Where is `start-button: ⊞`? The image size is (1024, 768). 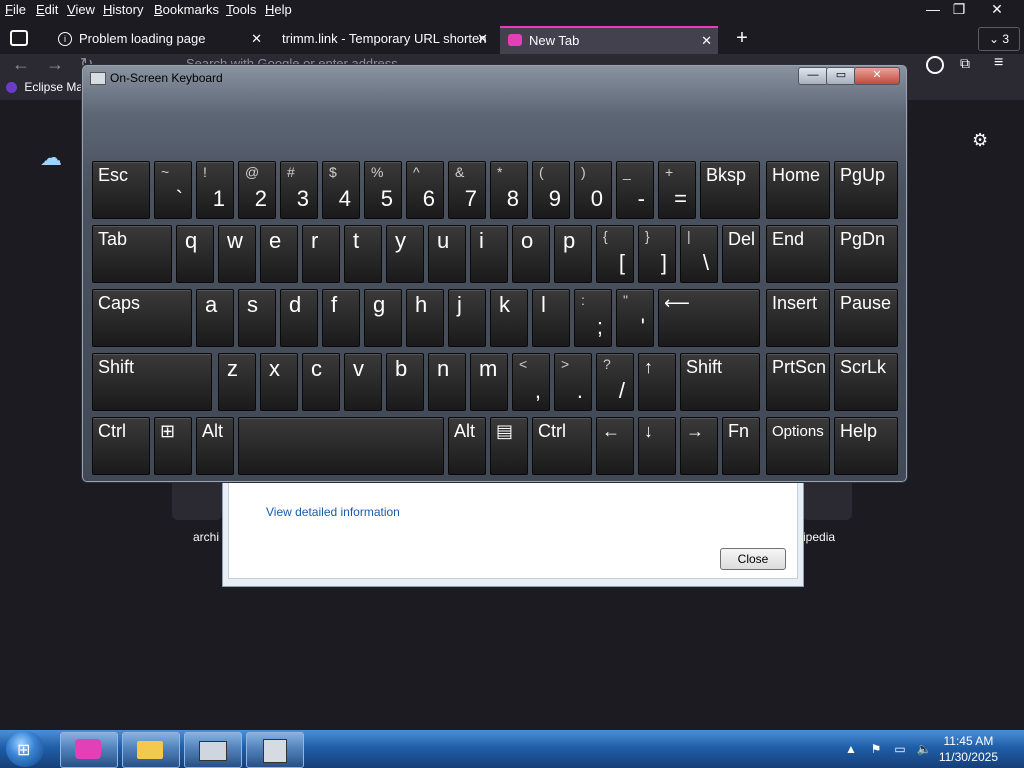 start-button: ⊞ is located at coordinates (25, 749).